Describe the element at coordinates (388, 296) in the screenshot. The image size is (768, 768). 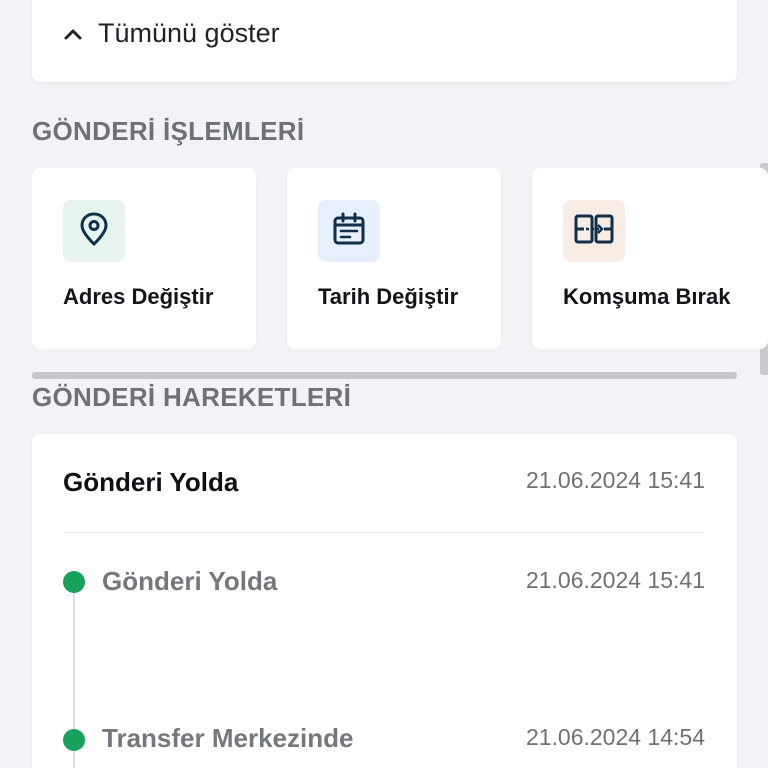
I see `change-date-label: Tarih Değiştir` at that location.